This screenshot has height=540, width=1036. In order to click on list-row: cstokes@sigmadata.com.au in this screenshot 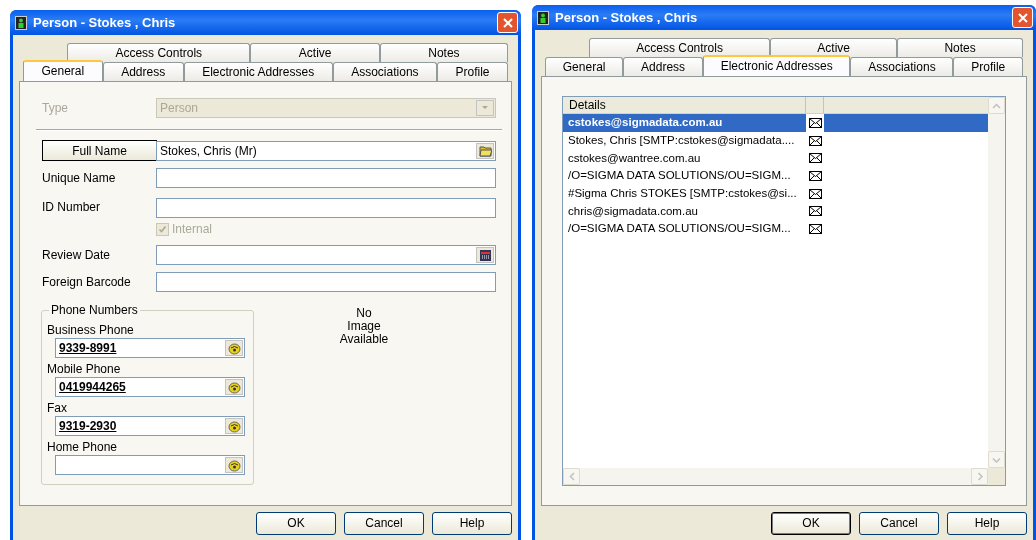, I will do `click(775, 123)`.